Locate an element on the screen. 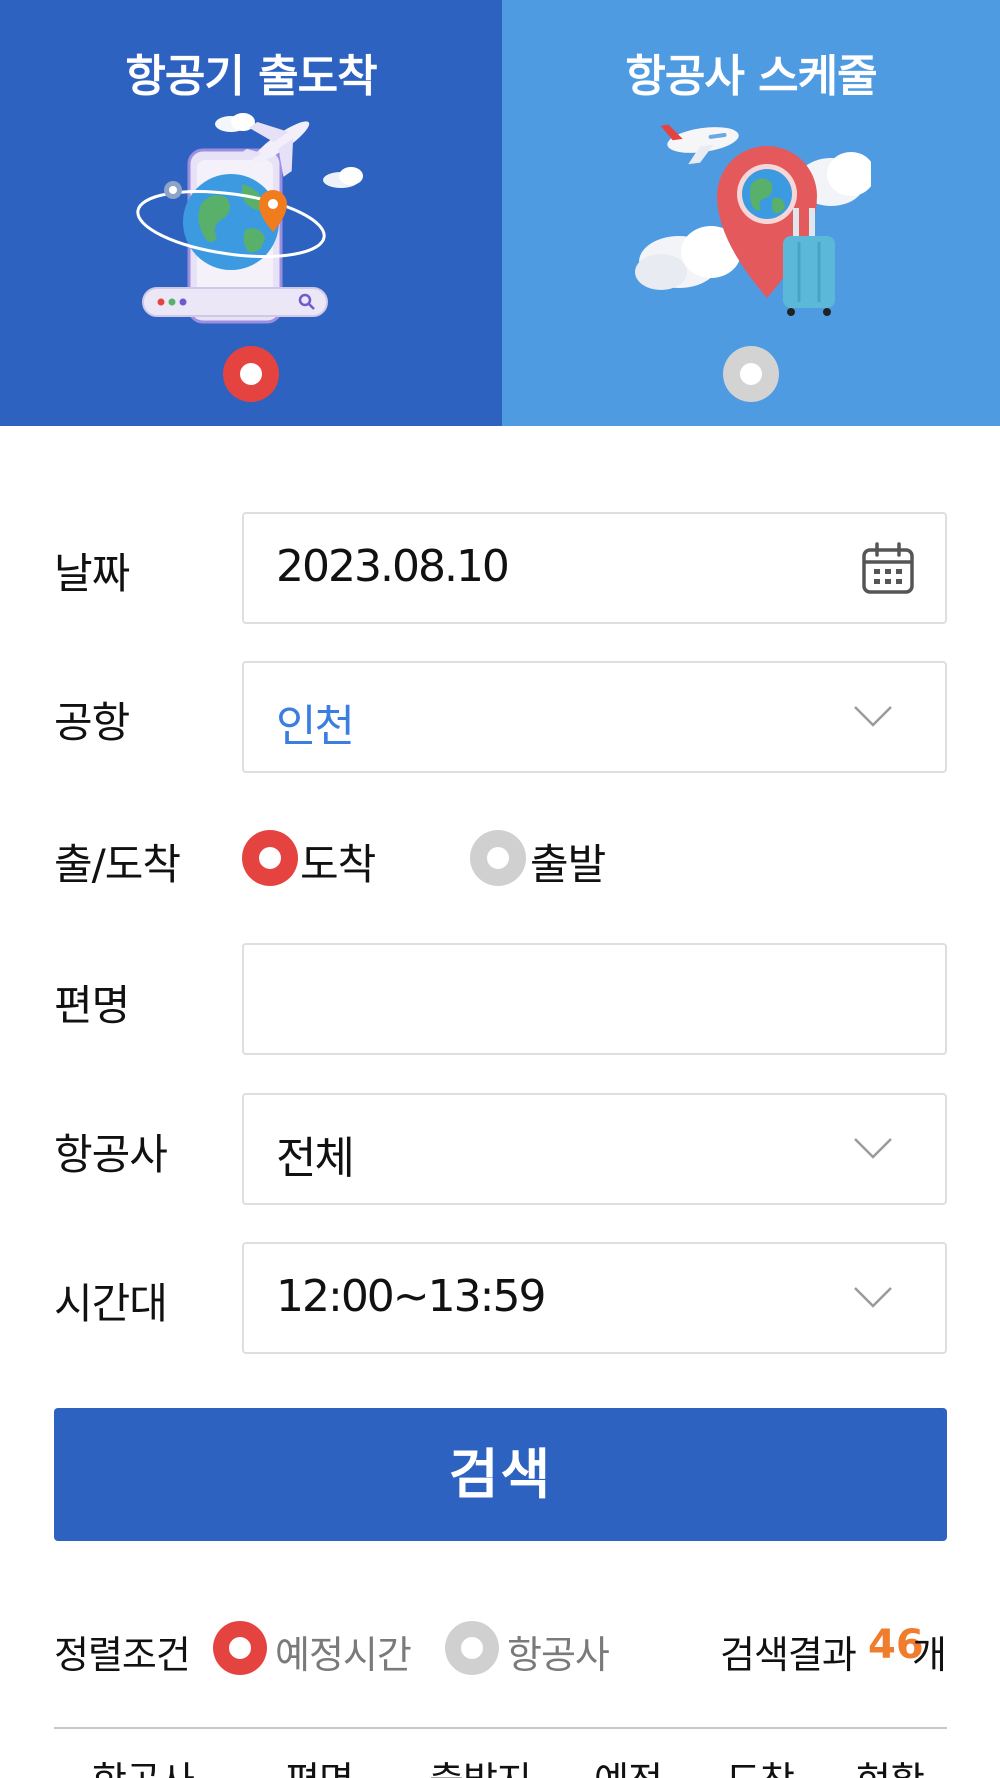 The image size is (1000, 1778). date-label: 날짜 is located at coordinates (92, 573).